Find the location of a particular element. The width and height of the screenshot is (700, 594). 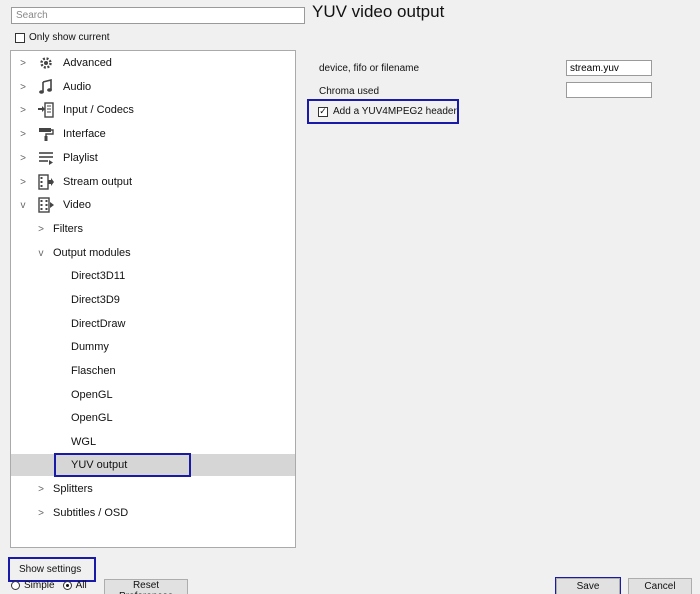

stream-output-icon is located at coordinates (46, 182).